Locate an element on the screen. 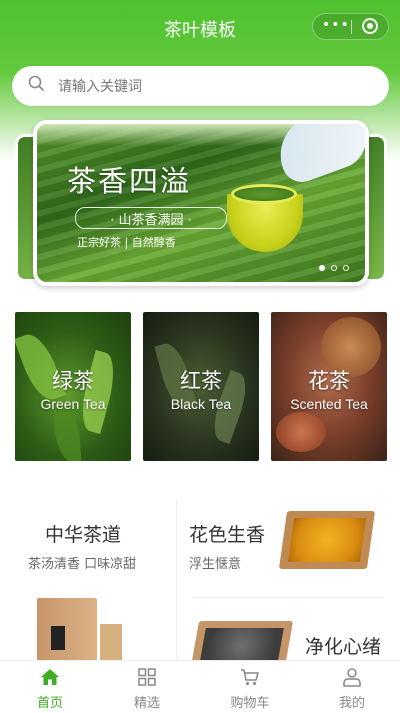 This screenshot has width=400, height=713. category-black-tea: 红茶 Black Tea is located at coordinates (201, 386).